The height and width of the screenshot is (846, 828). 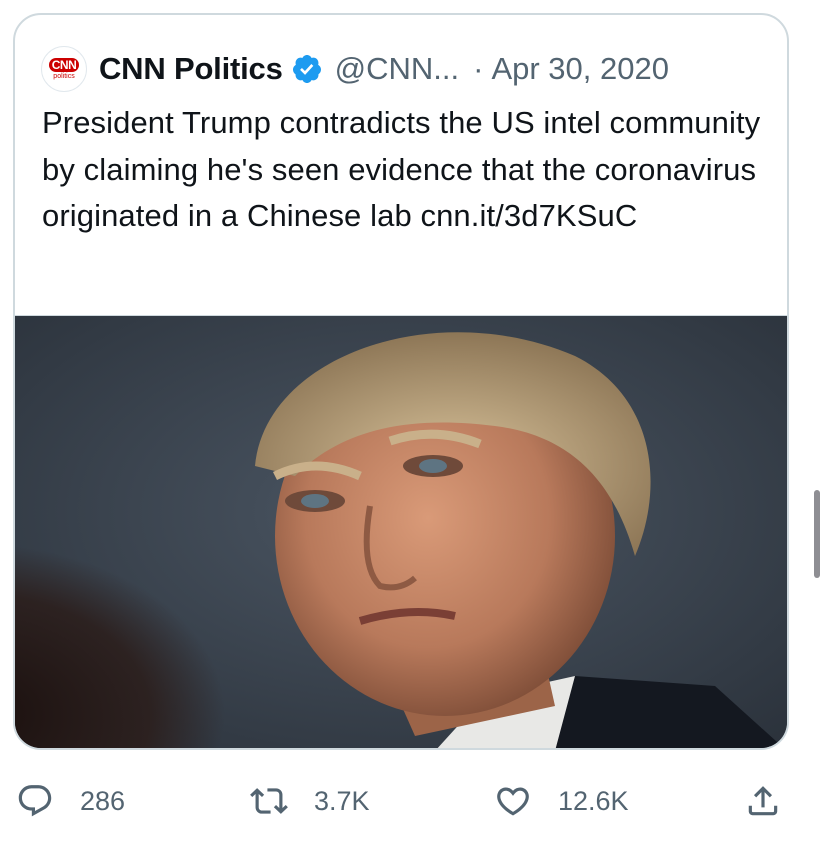 I want to click on like-count: 12.6K, so click(x=593, y=800).